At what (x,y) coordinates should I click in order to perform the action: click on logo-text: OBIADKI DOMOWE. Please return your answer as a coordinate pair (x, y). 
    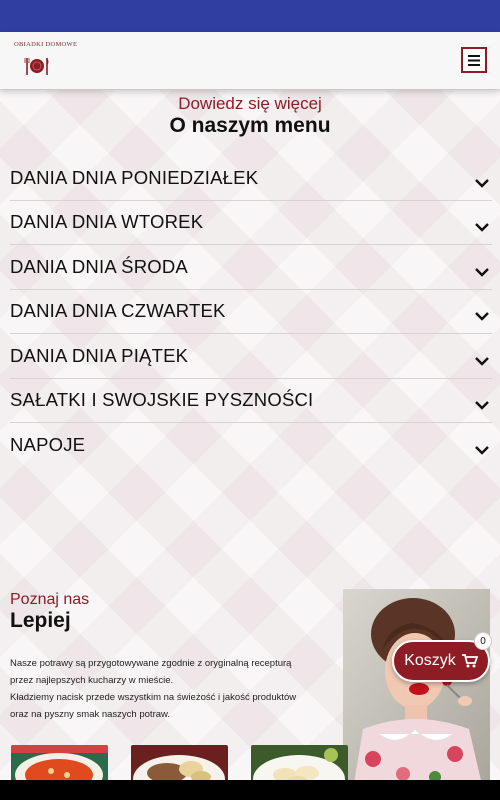
    Looking at the image, I should click on (46, 44).